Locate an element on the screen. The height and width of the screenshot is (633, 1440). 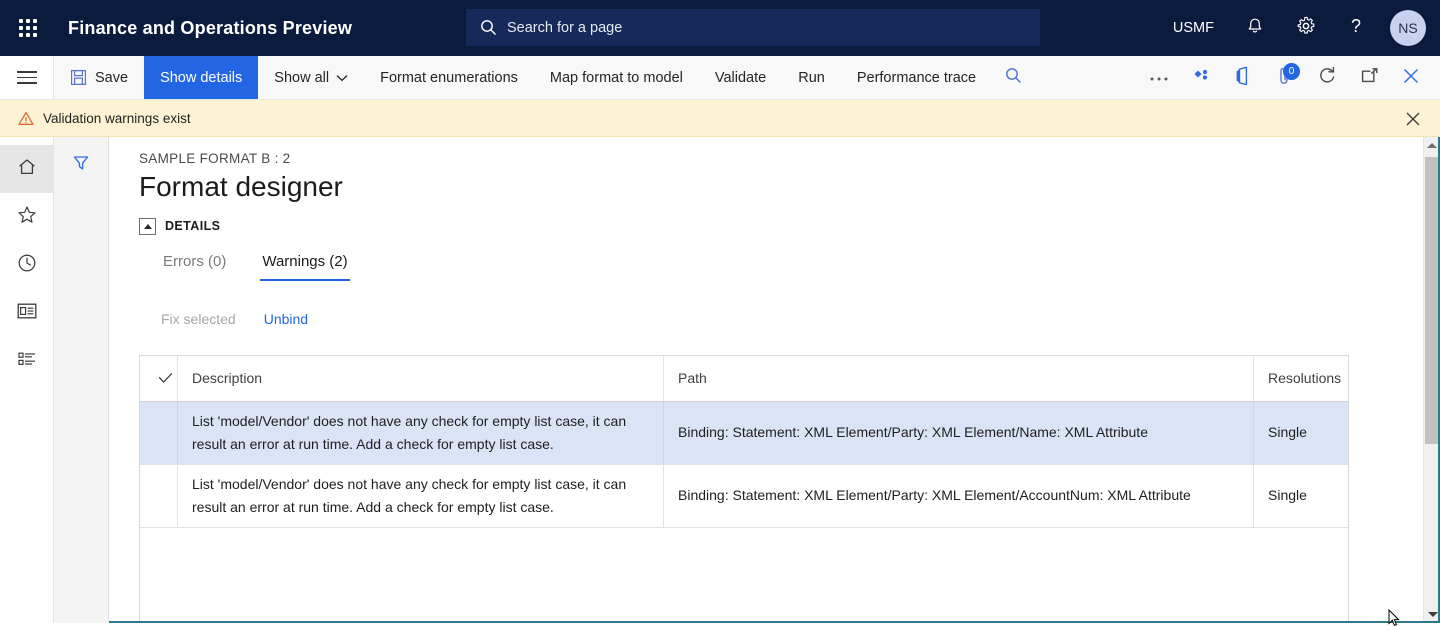
filter-button is located at coordinates (81, 168).